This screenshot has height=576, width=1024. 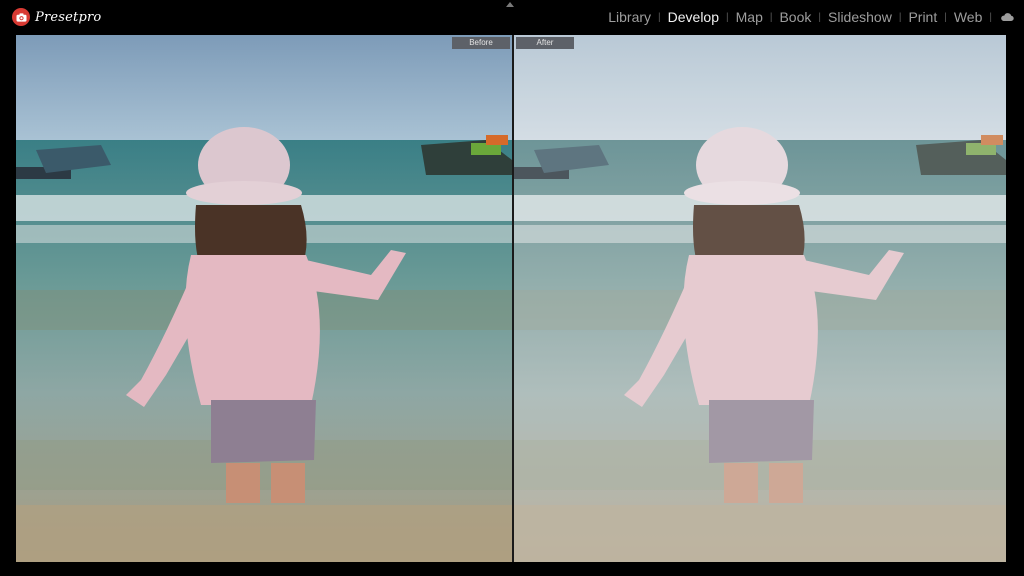 What do you see at coordinates (21, 17) in the screenshot?
I see `camera-icon` at bounding box center [21, 17].